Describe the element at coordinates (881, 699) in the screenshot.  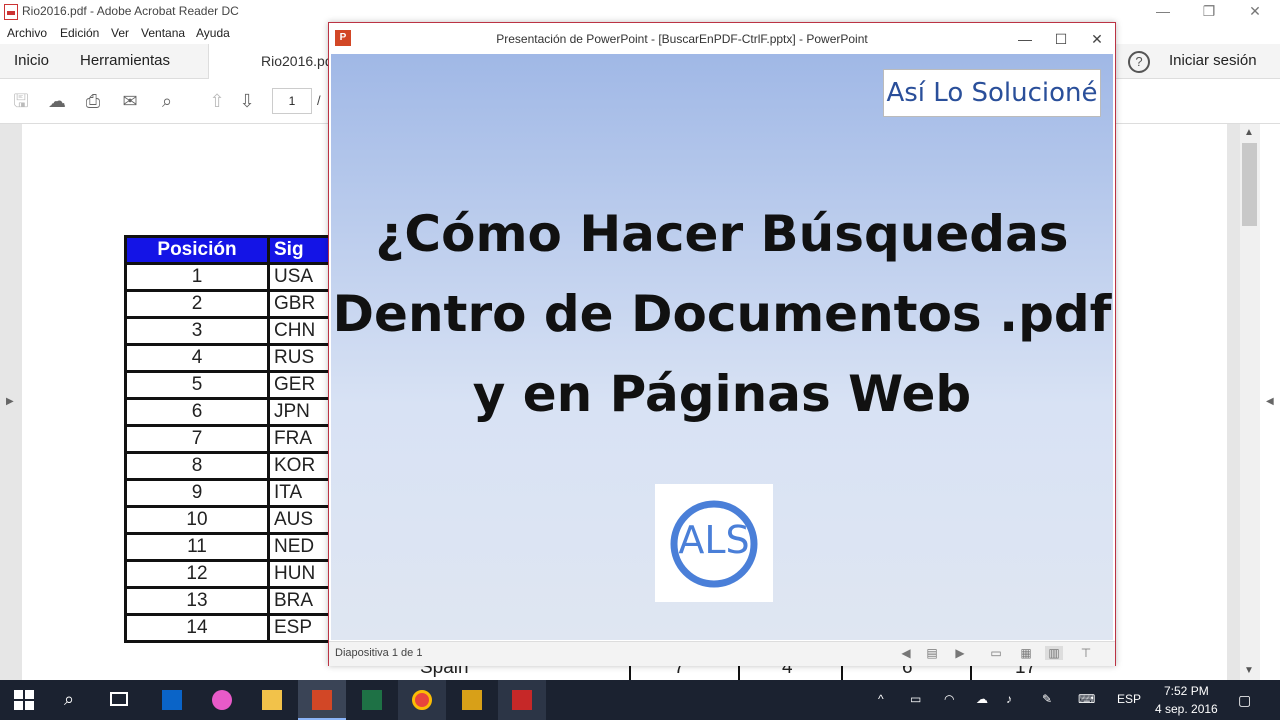
I see `show-hidden-icons-icon: ^` at that location.